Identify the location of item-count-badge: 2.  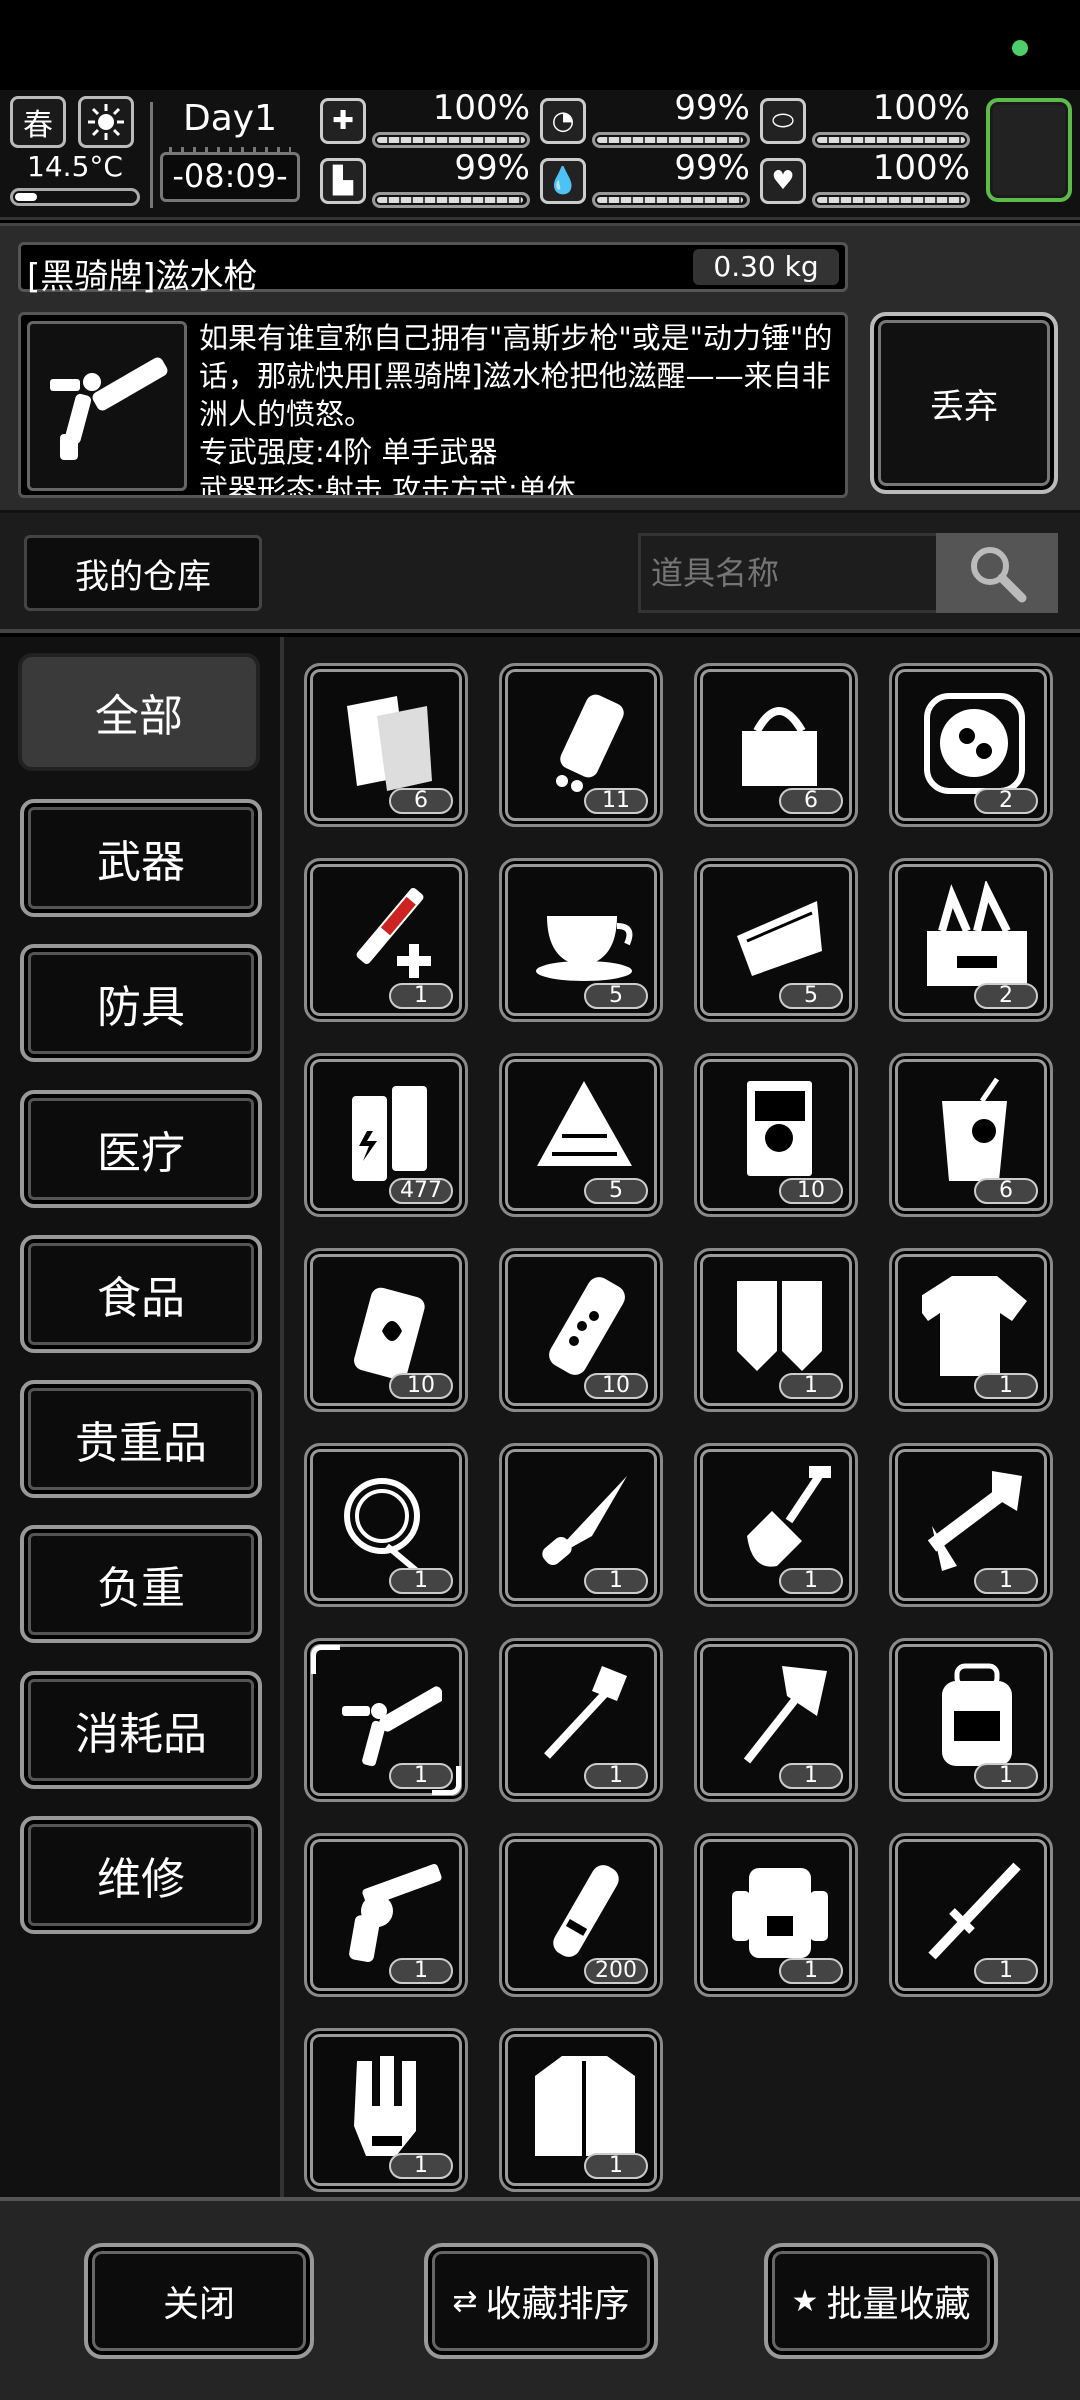
(1006, 801).